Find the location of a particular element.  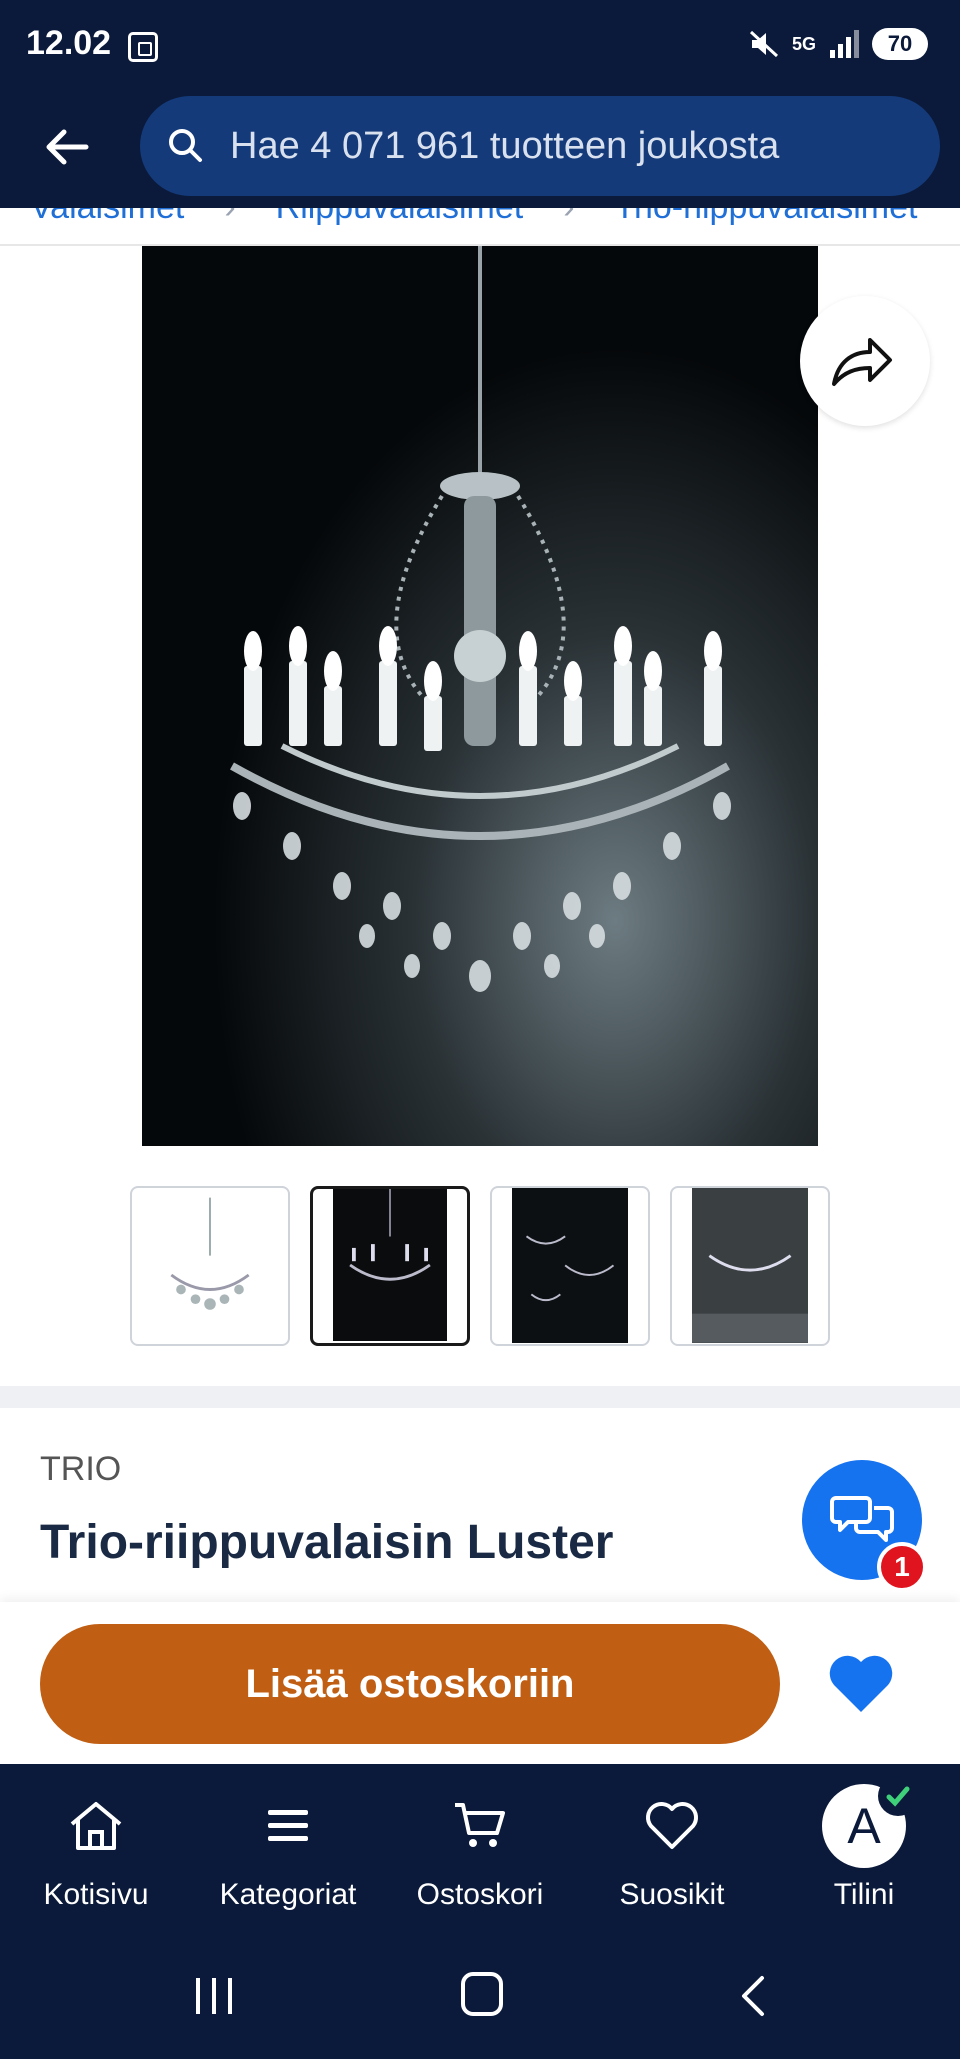

thumbnail-strip is located at coordinates (480, 1266).